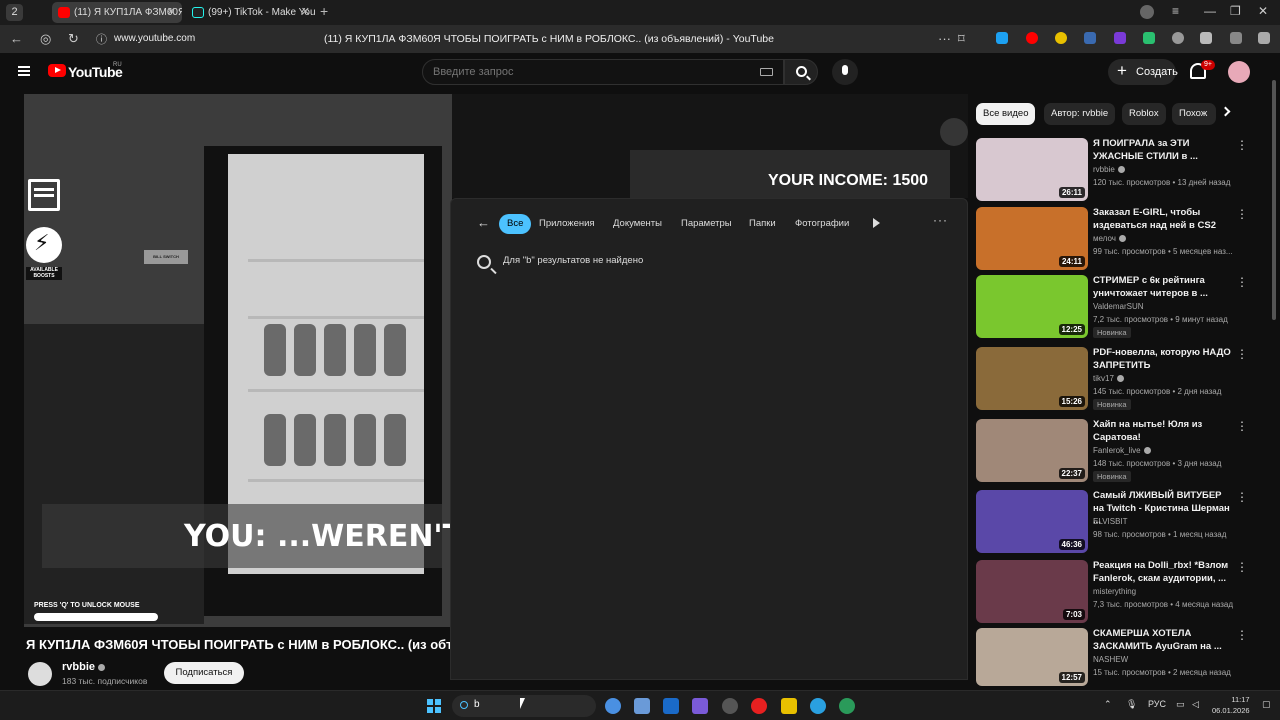 This screenshot has width=1280, height=720. Describe the element at coordinates (1110, 521) in the screenshot. I see `rec-channel: ELVISBIT` at that location.